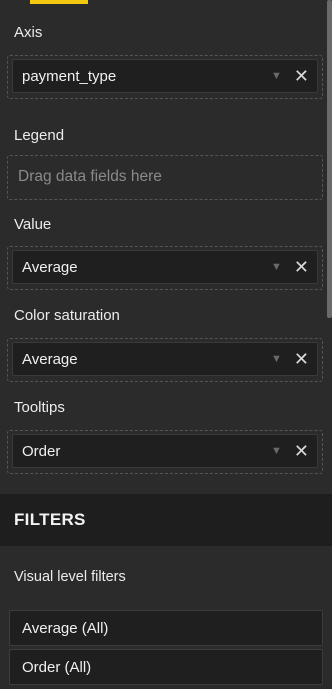 This screenshot has width=332, height=689. What do you see at coordinates (28, 32) in the screenshot?
I see `axis-label: Axis` at bounding box center [28, 32].